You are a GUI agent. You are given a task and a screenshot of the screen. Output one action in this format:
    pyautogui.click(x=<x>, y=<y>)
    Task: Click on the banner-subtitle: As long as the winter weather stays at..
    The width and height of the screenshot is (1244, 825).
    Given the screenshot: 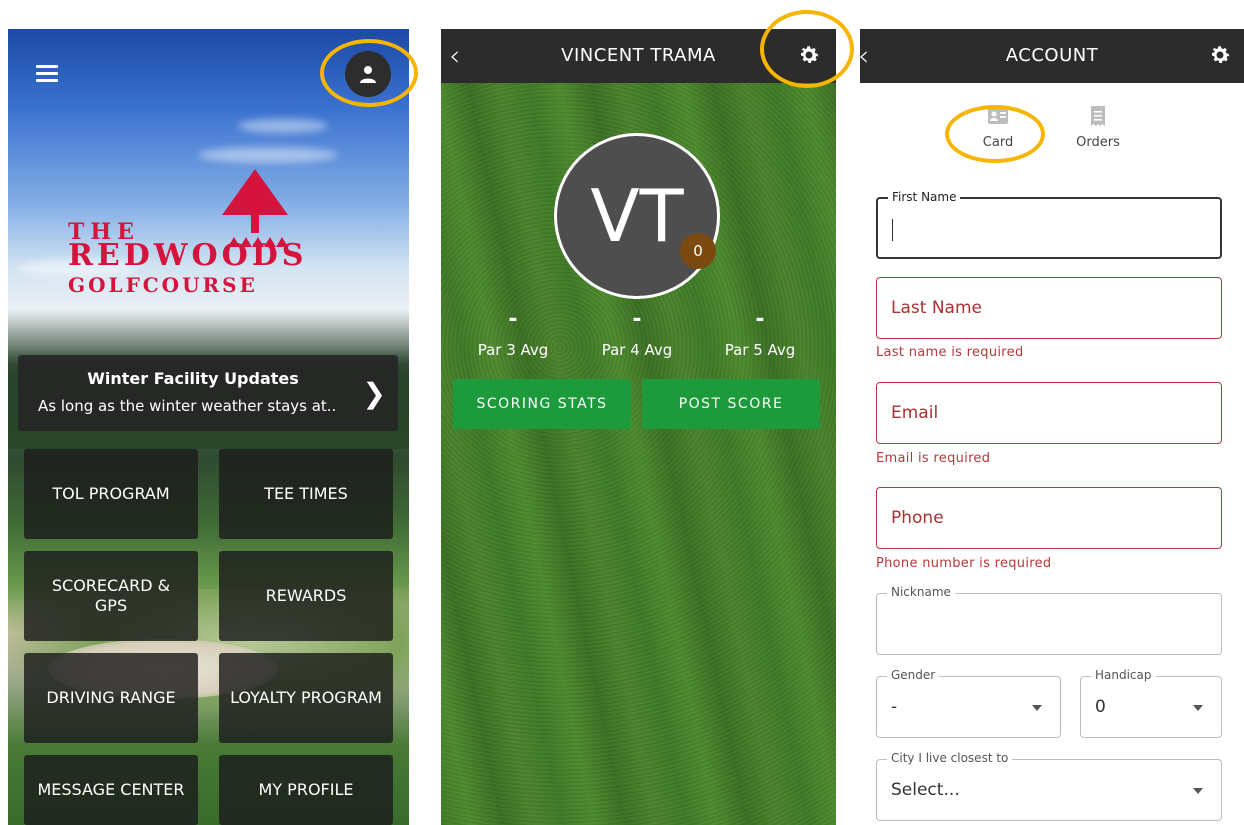 What is the action you would take?
    pyautogui.click(x=187, y=406)
    